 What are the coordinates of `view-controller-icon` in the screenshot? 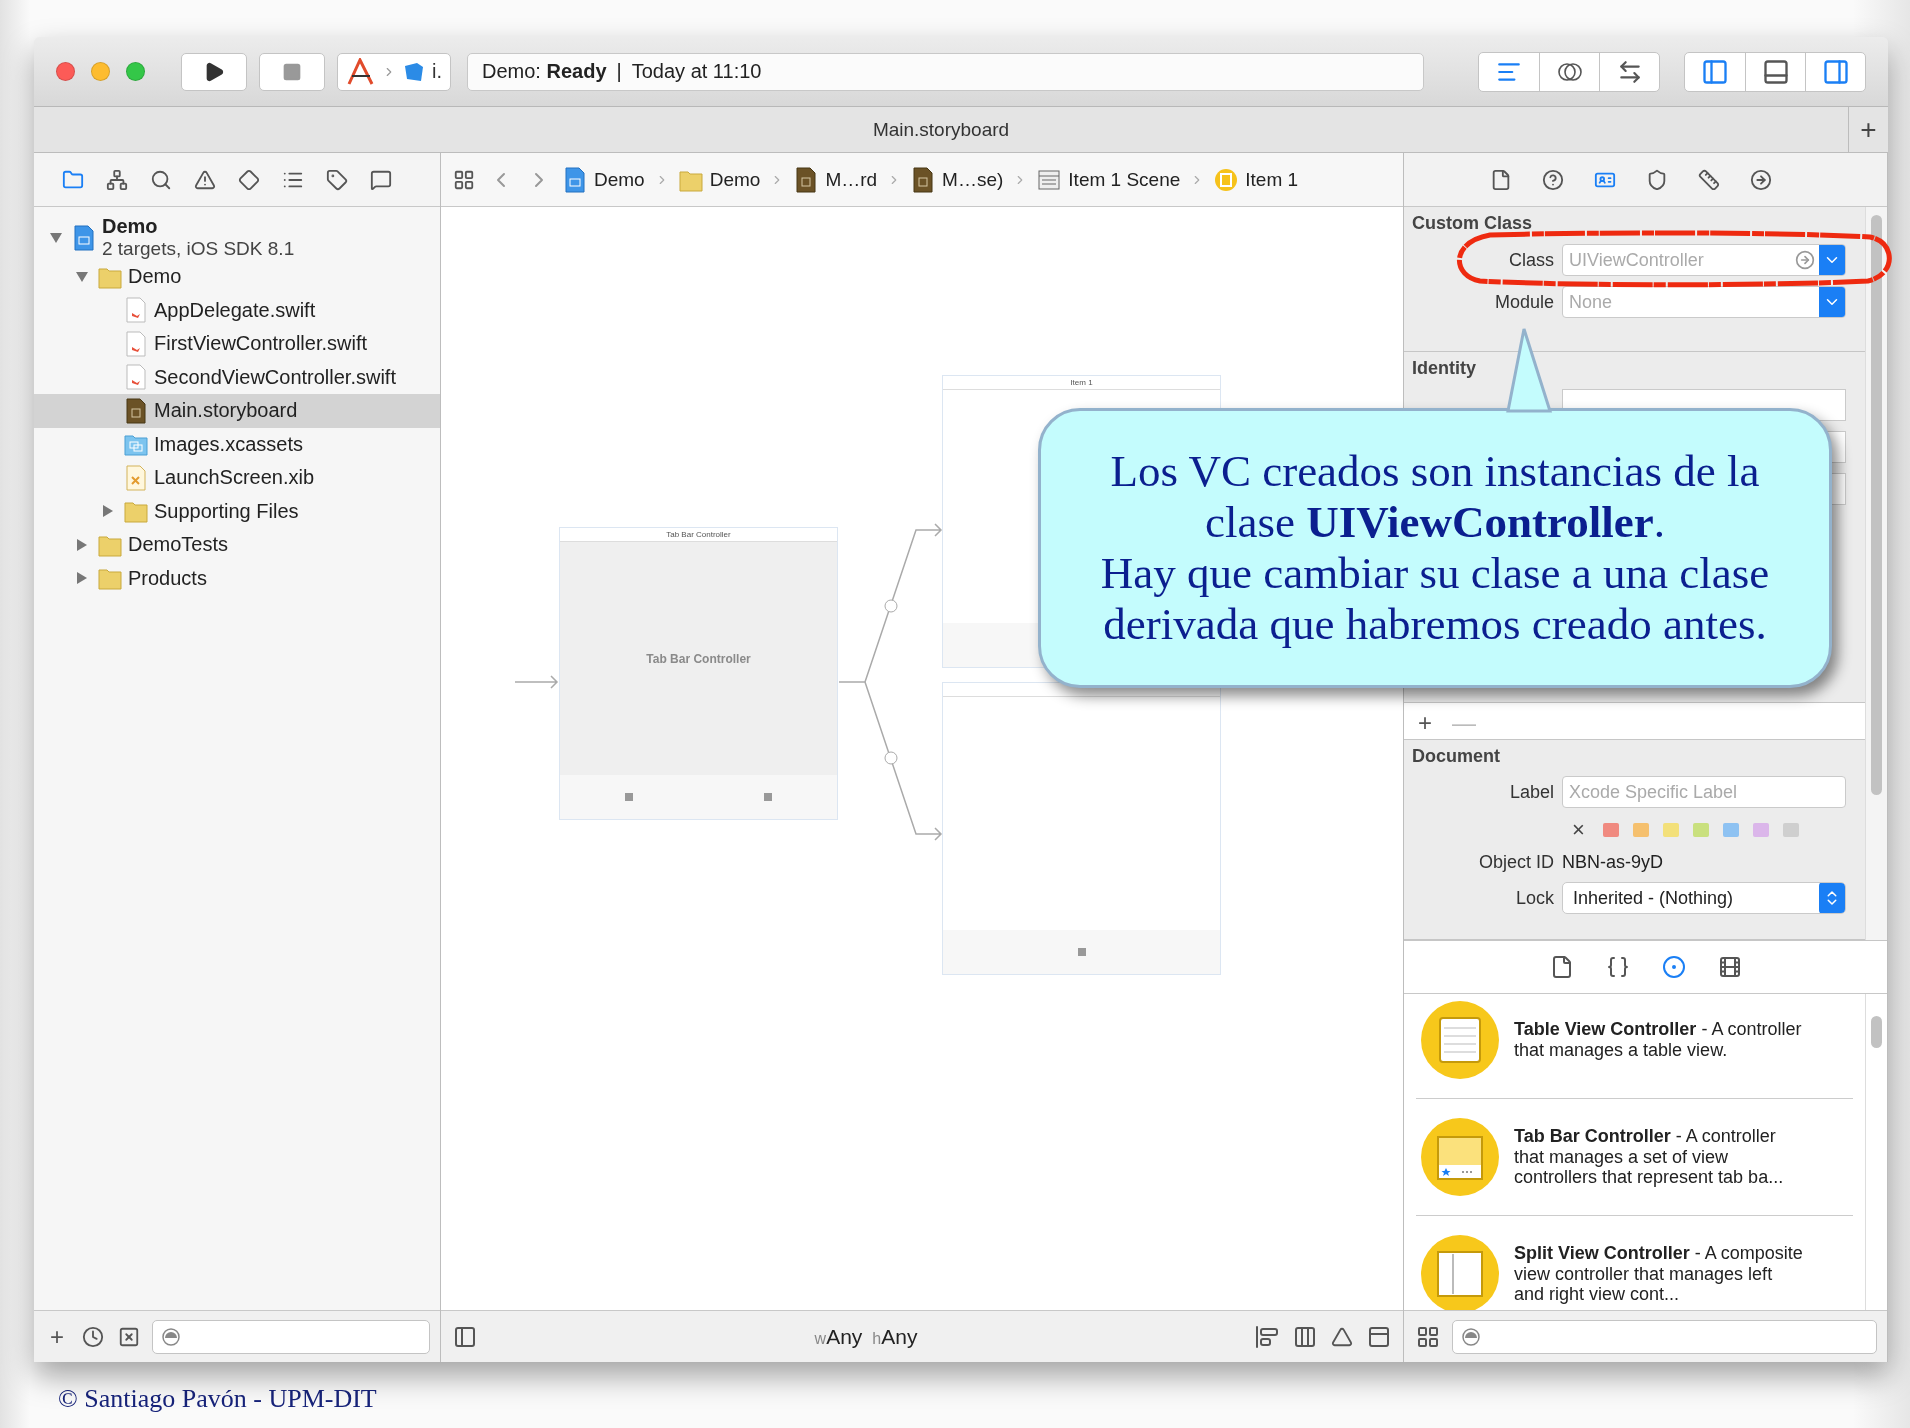 It's located at (1226, 179).